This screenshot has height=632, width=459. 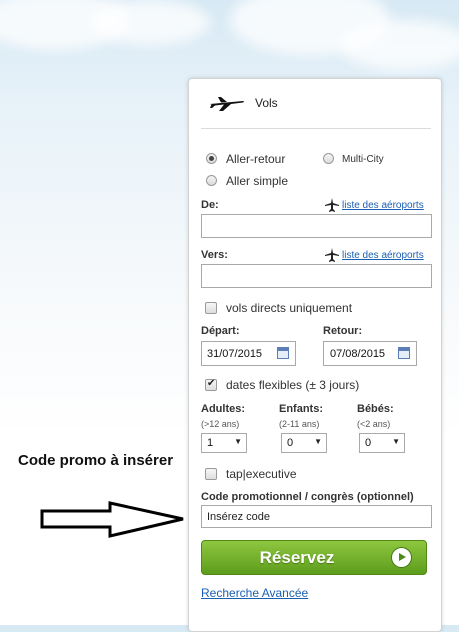 What do you see at coordinates (257, 181) in the screenshot?
I see `one-way-label: Aller simple` at bounding box center [257, 181].